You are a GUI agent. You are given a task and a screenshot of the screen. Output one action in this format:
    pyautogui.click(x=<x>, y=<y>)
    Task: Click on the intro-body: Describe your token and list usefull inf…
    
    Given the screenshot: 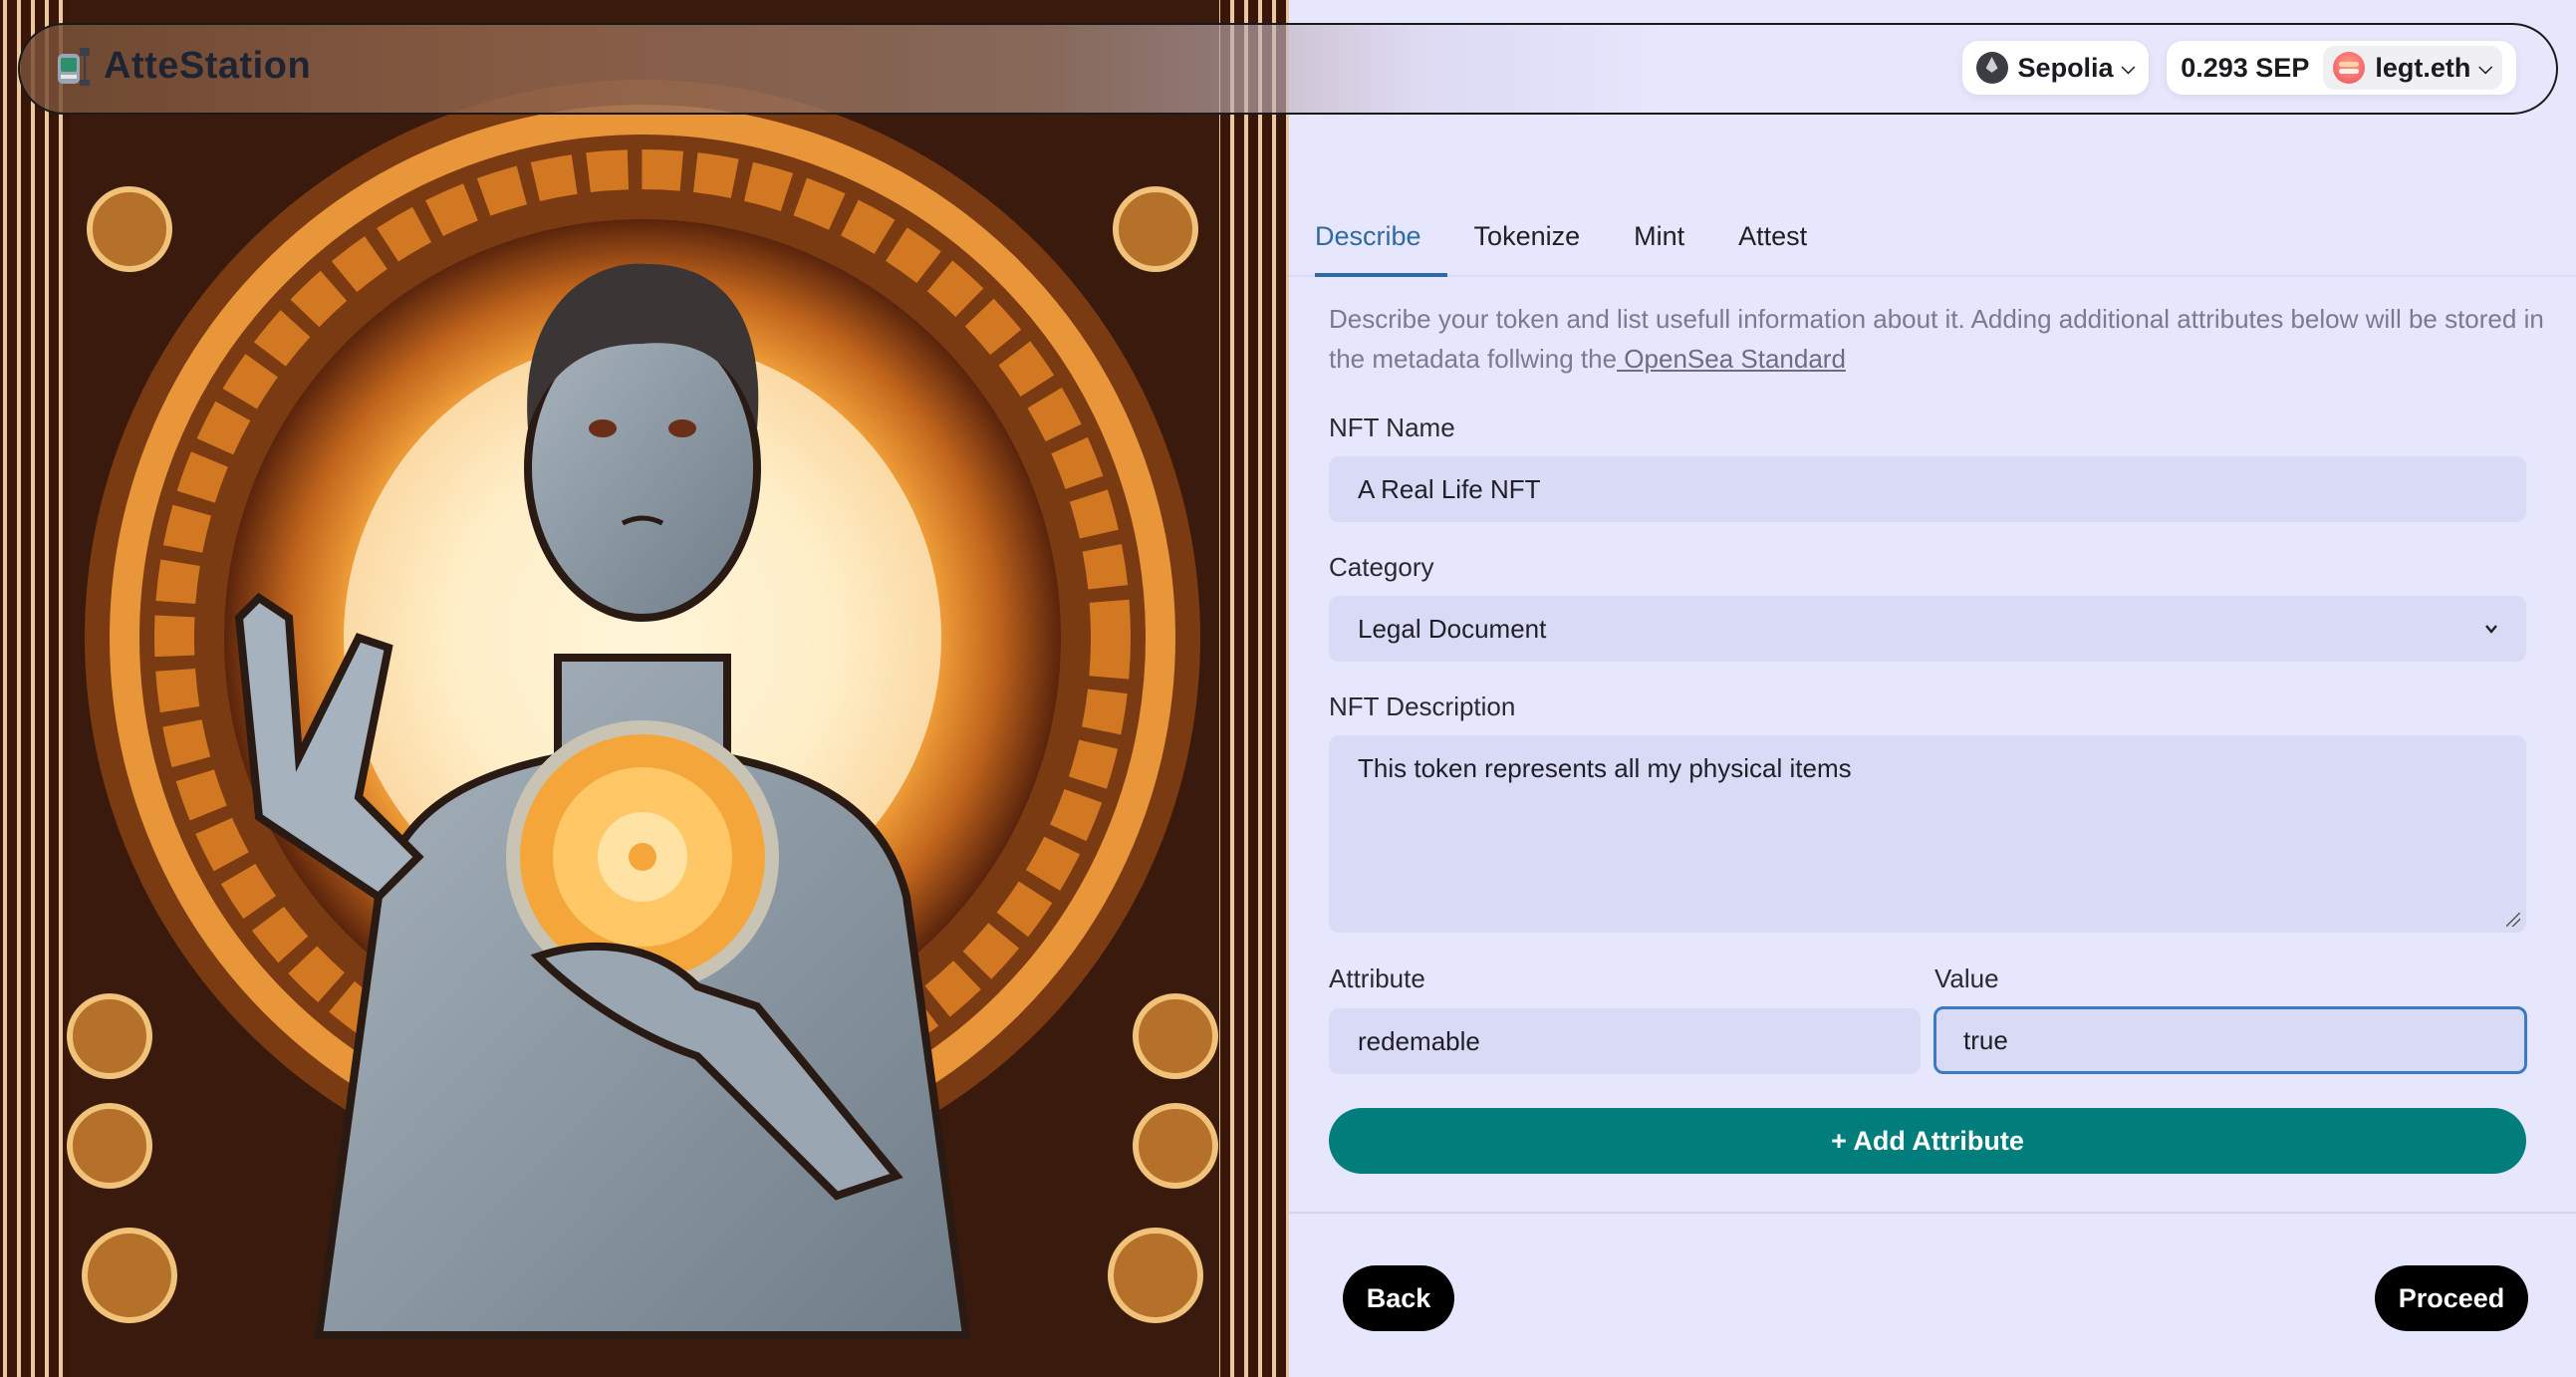 What is the action you would take?
    pyautogui.click(x=1936, y=339)
    